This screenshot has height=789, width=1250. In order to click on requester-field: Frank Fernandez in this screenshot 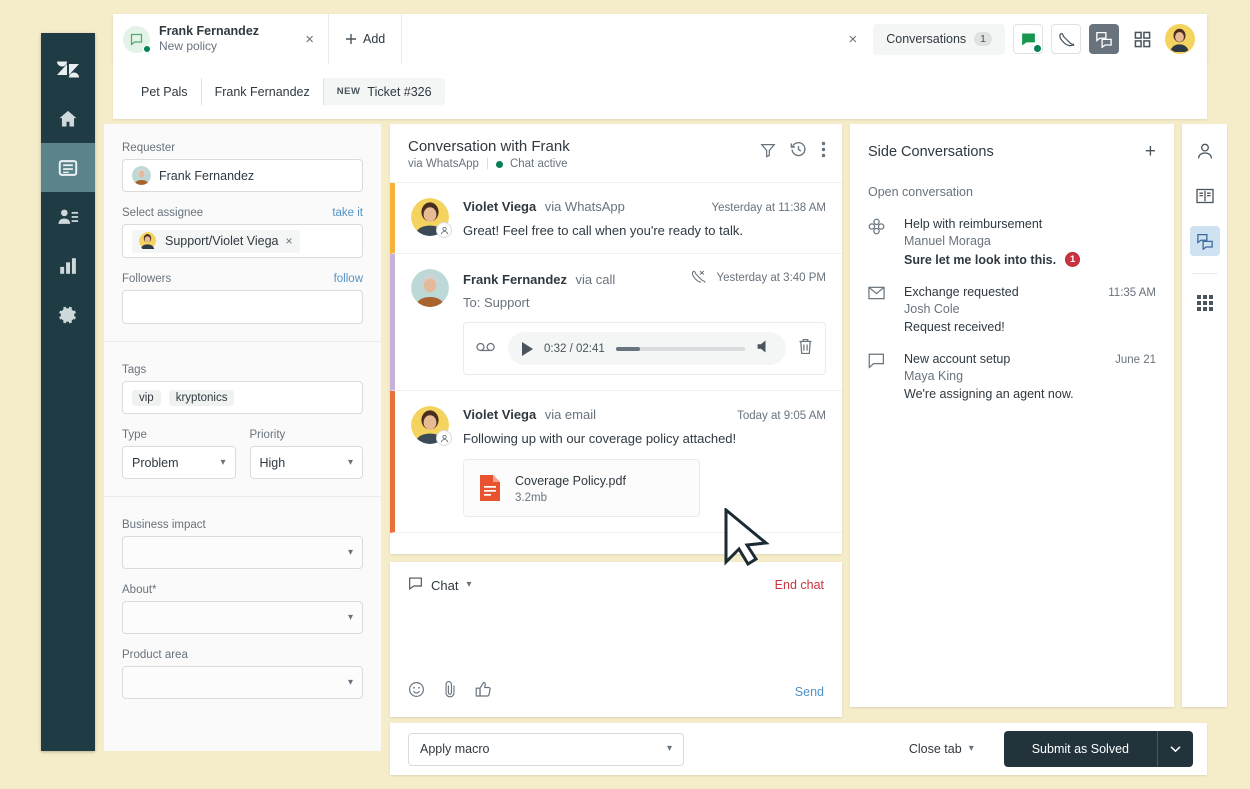, I will do `click(242, 175)`.